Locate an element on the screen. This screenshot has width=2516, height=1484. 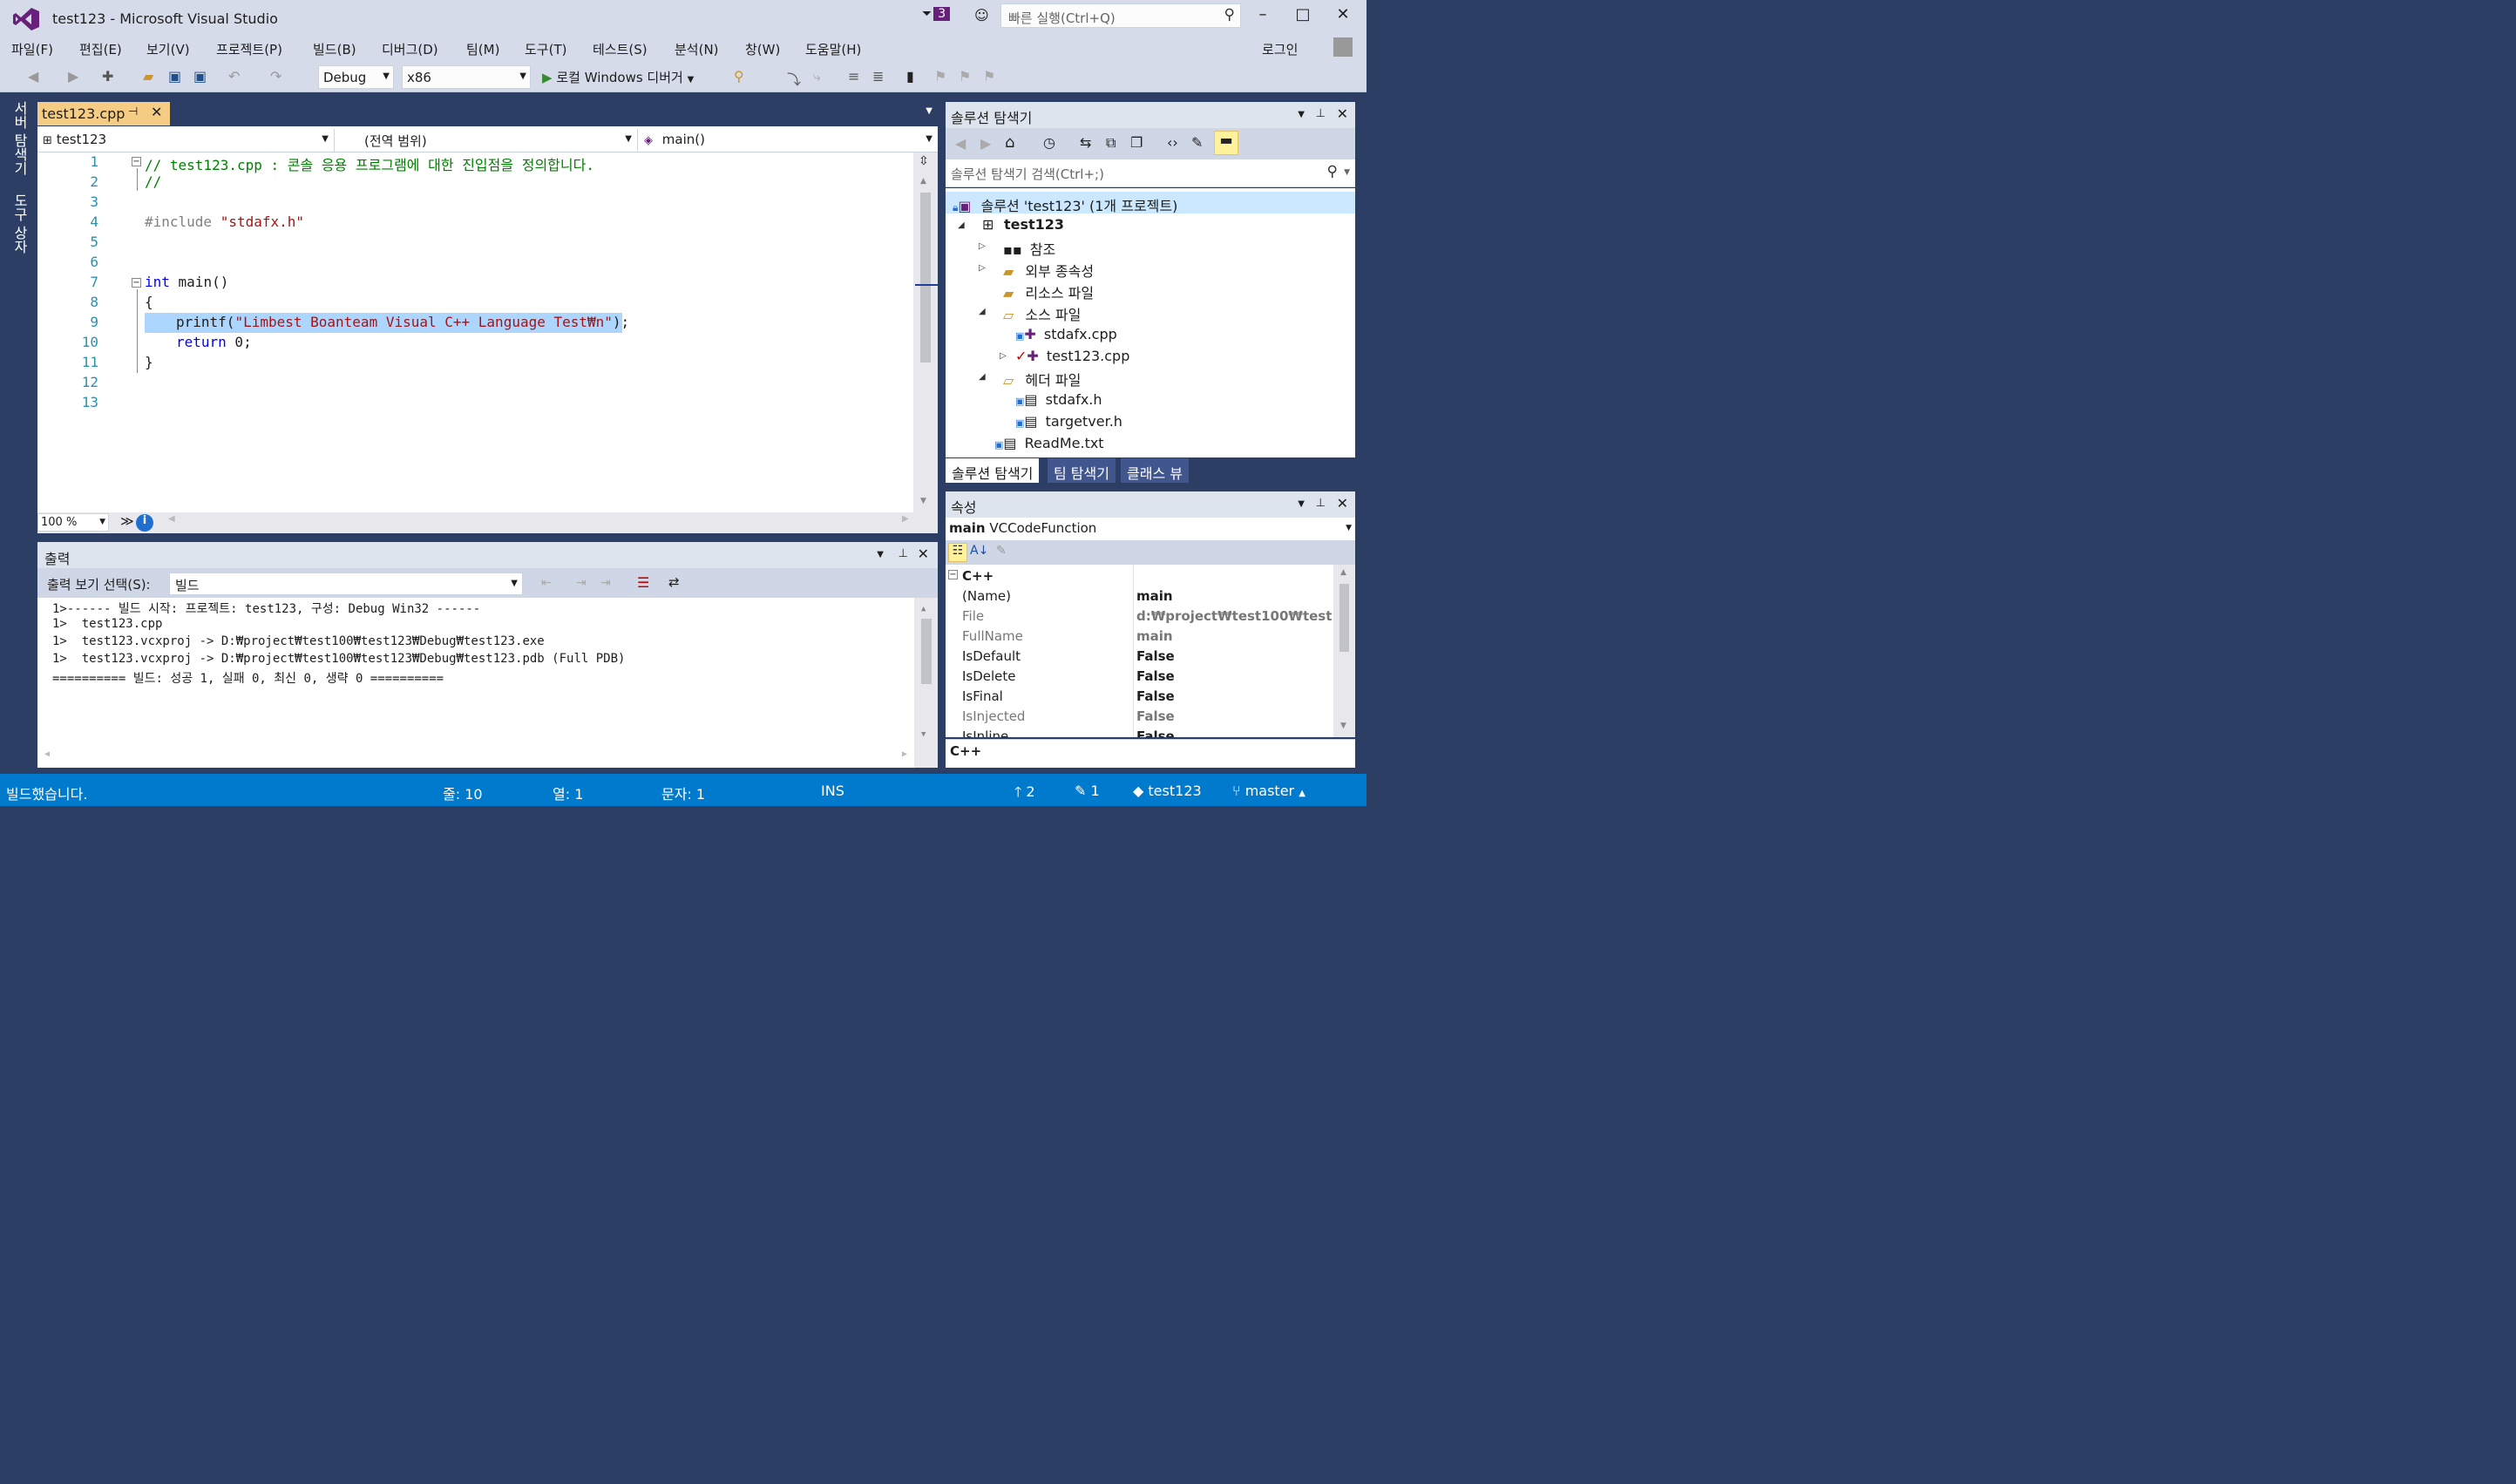
sync-with-active-document-icon: ⇆ is located at coordinates (1085, 142).